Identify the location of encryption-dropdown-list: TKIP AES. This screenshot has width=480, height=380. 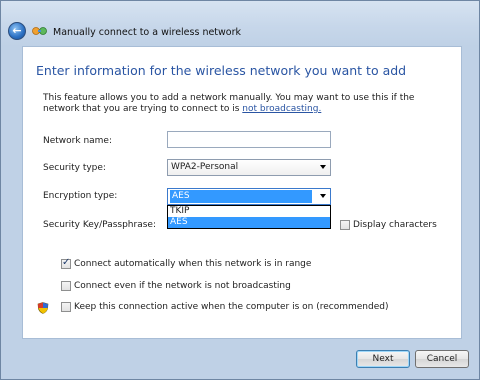
(249, 217).